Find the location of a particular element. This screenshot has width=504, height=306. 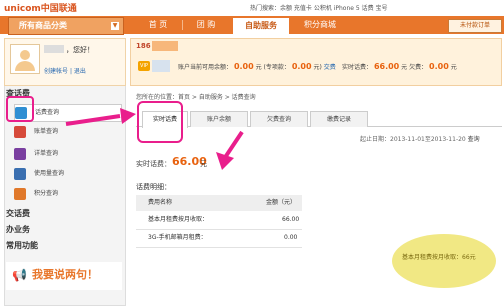

tab-payment-records: 缴费记录 is located at coordinates (339, 119).